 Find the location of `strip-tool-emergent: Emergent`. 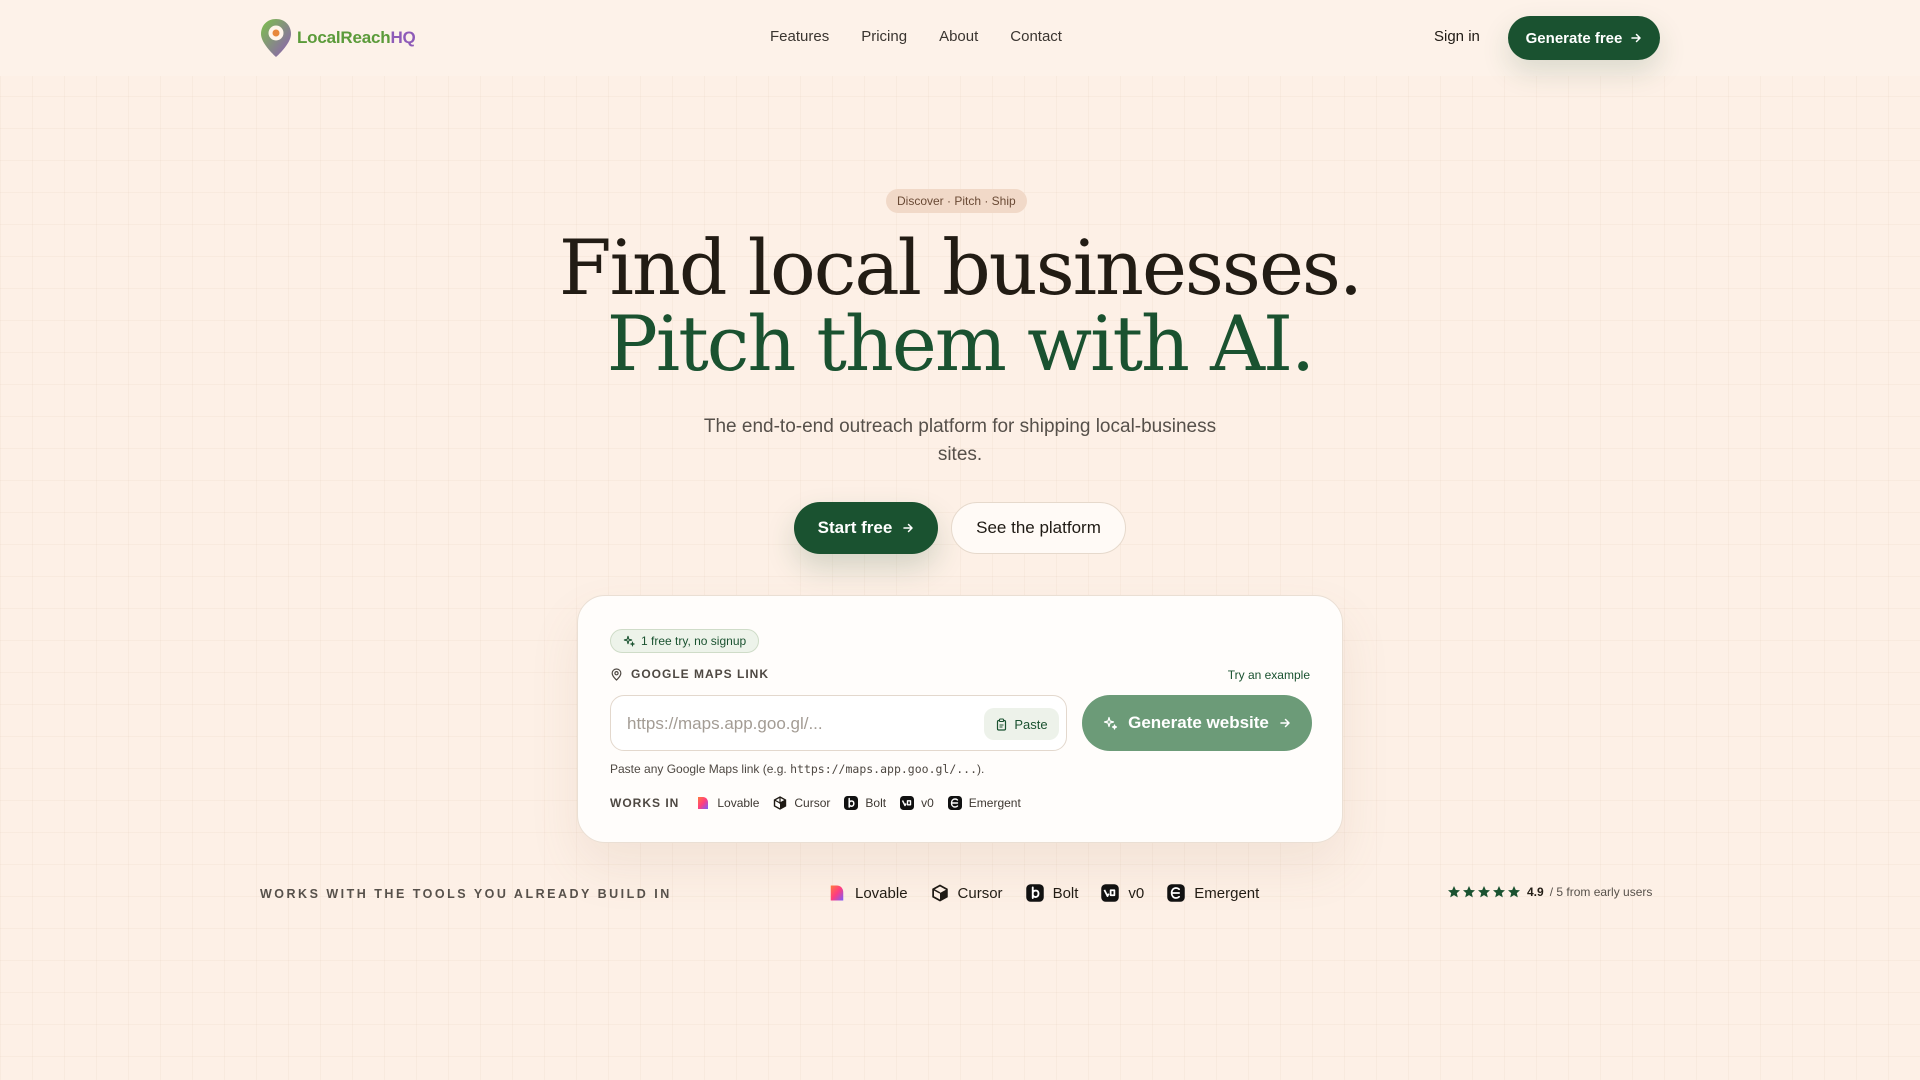

strip-tool-emergent: Emergent is located at coordinates (1212, 893).